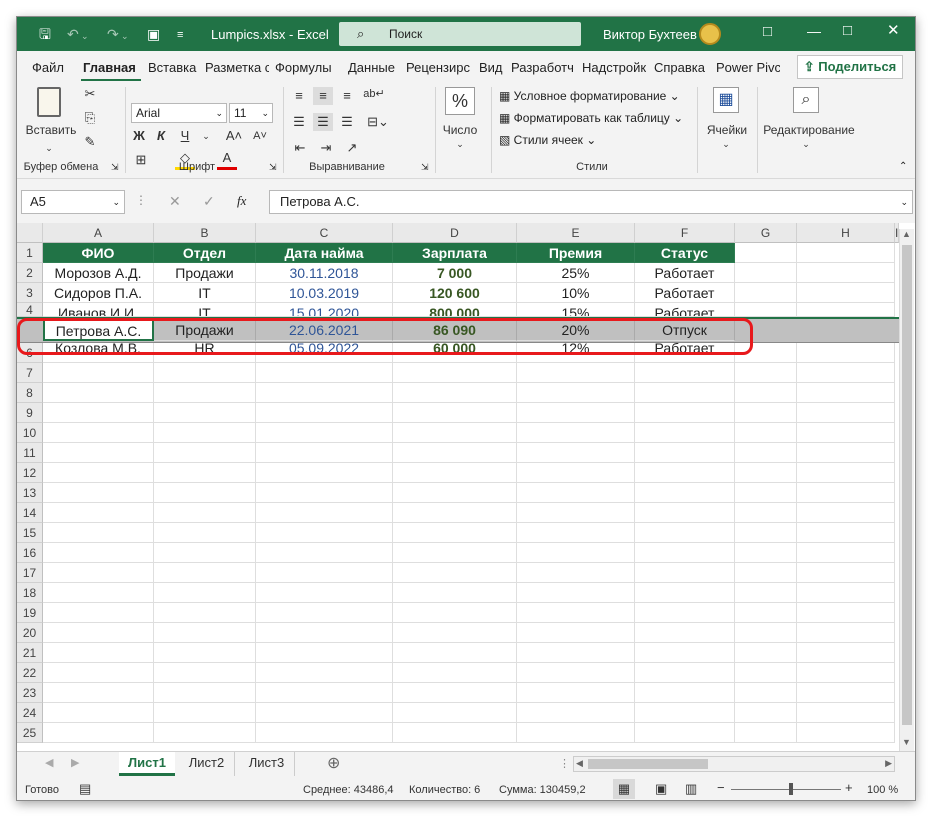  I want to click on average-stat: Среднее: 43486,4, so click(348, 790).